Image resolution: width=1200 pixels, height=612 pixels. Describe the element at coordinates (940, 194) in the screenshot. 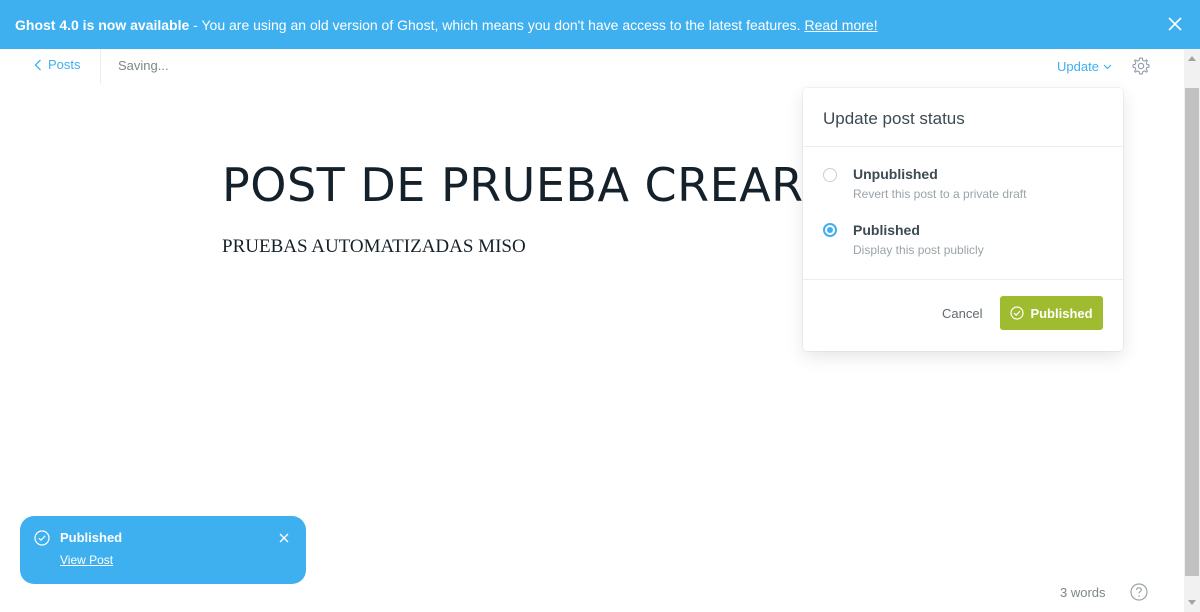

I see `unpublished-description: Revert this post to a private draft` at that location.